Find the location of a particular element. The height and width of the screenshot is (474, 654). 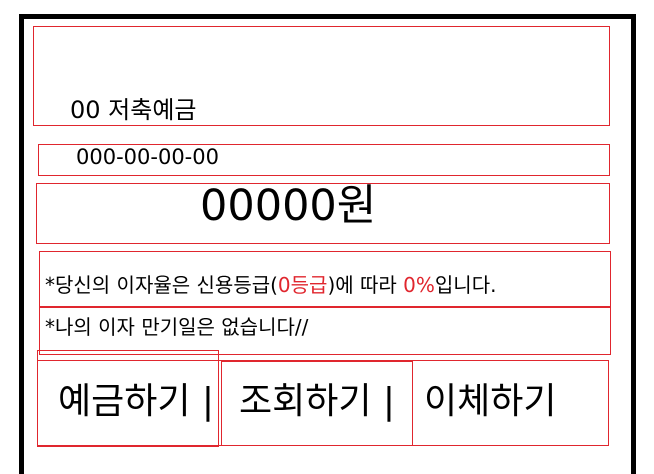

inquiry-button-label: 조회하기 | is located at coordinates (317, 401).